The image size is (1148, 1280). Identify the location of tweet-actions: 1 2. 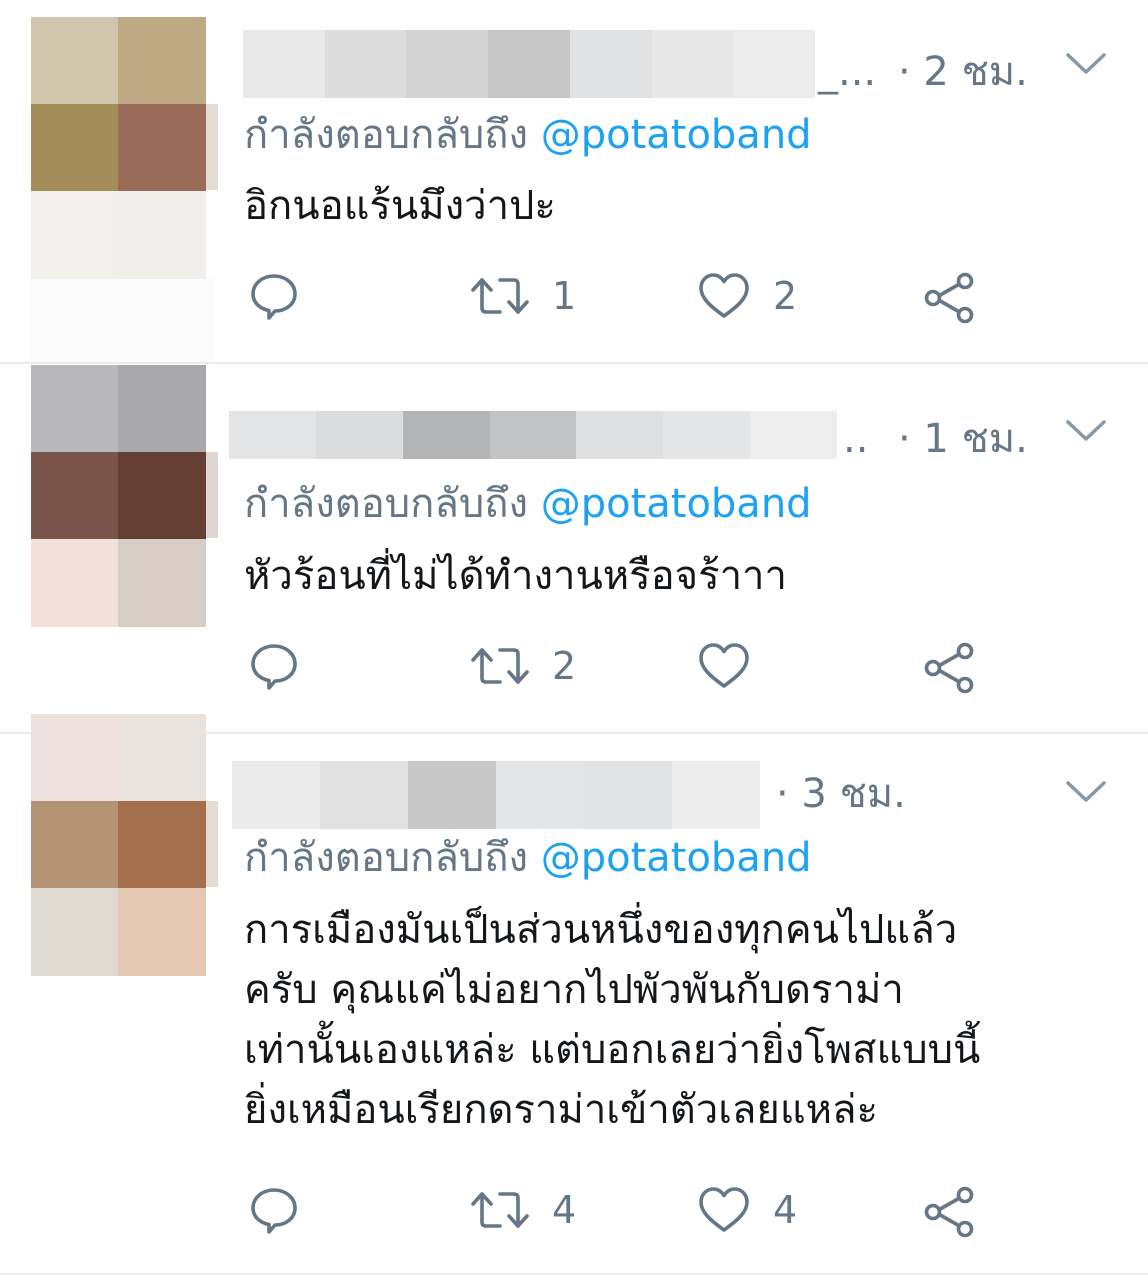
(574, 300).